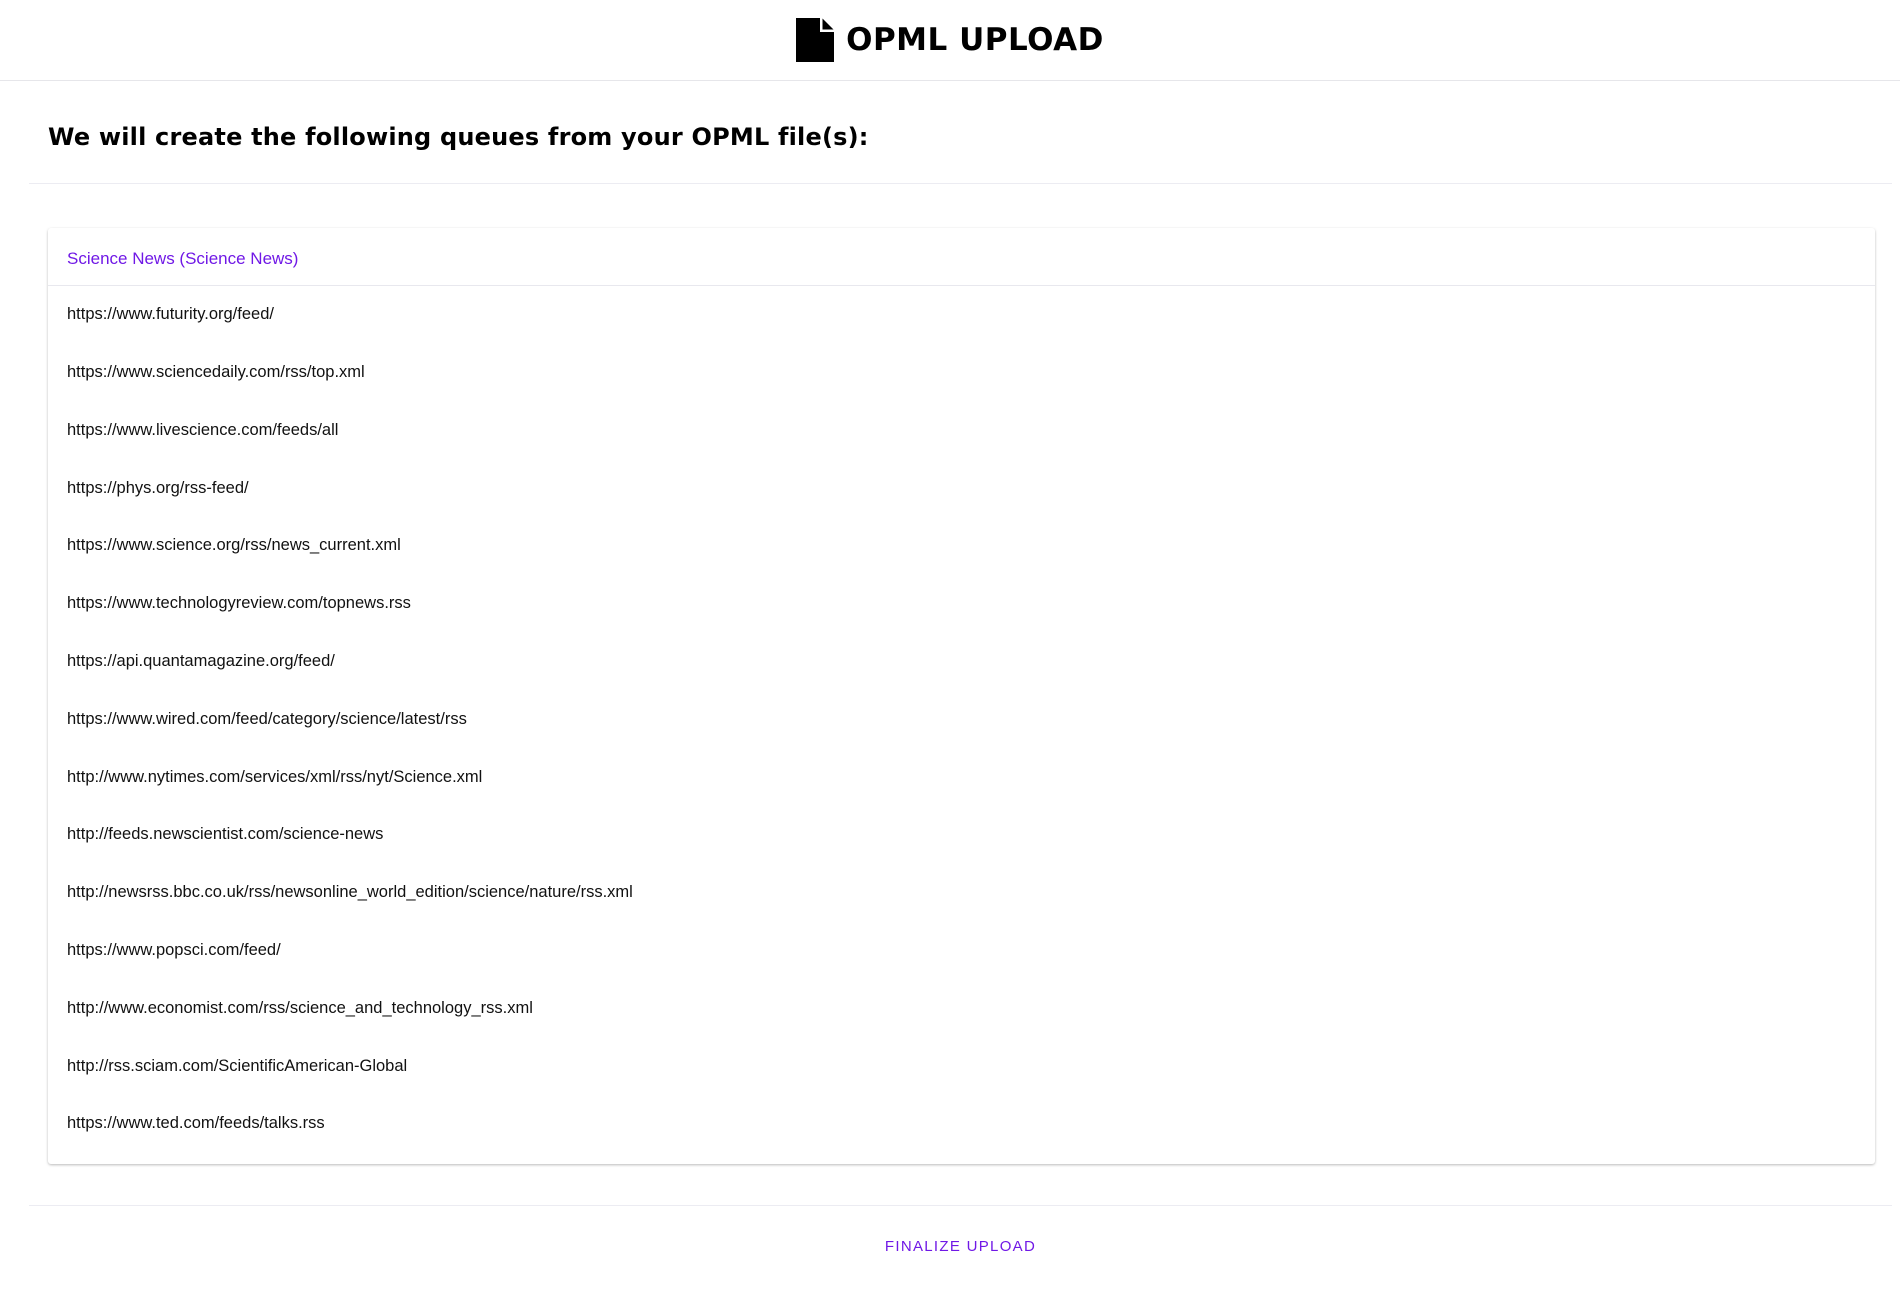  What do you see at coordinates (158, 487) in the screenshot?
I see `list-item: https://phys.org/rss-feed/` at bounding box center [158, 487].